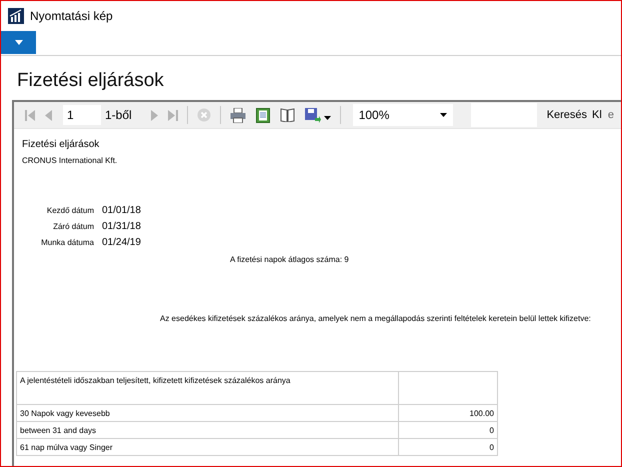  What do you see at coordinates (203, 115) in the screenshot?
I see `stop-icon` at bounding box center [203, 115].